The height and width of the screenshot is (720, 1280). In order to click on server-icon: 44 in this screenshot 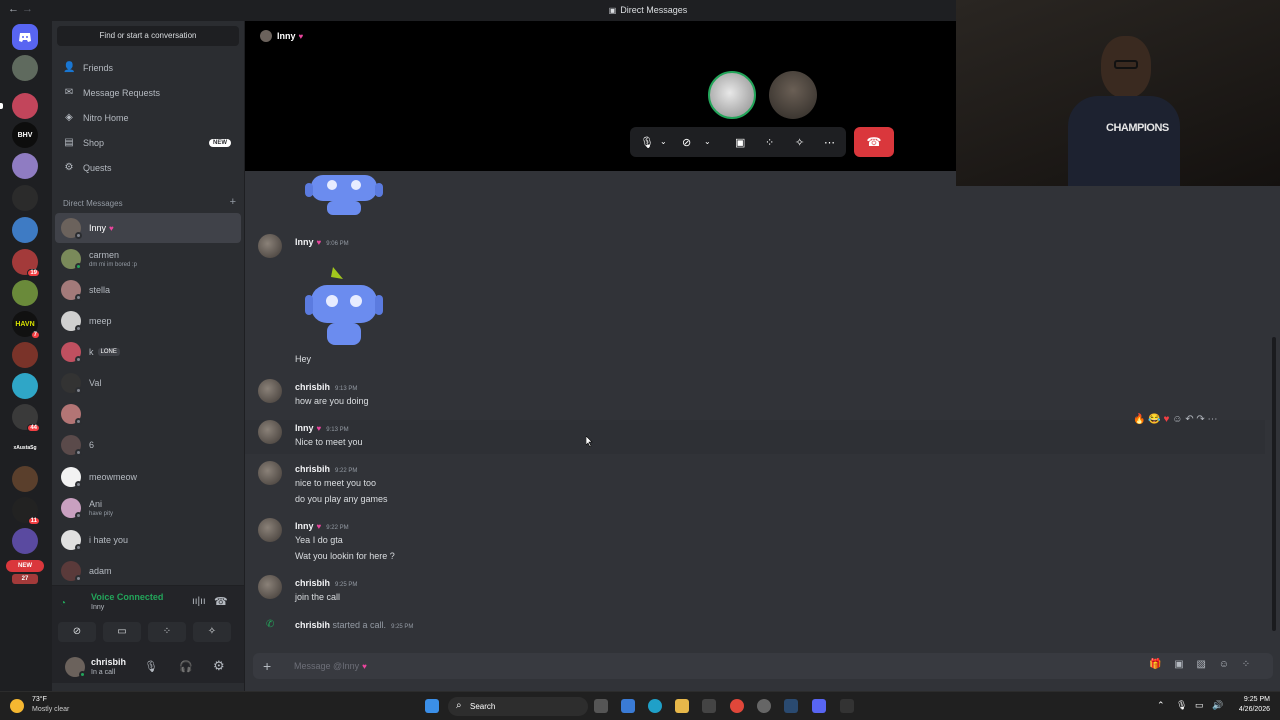, I will do `click(26, 418)`.